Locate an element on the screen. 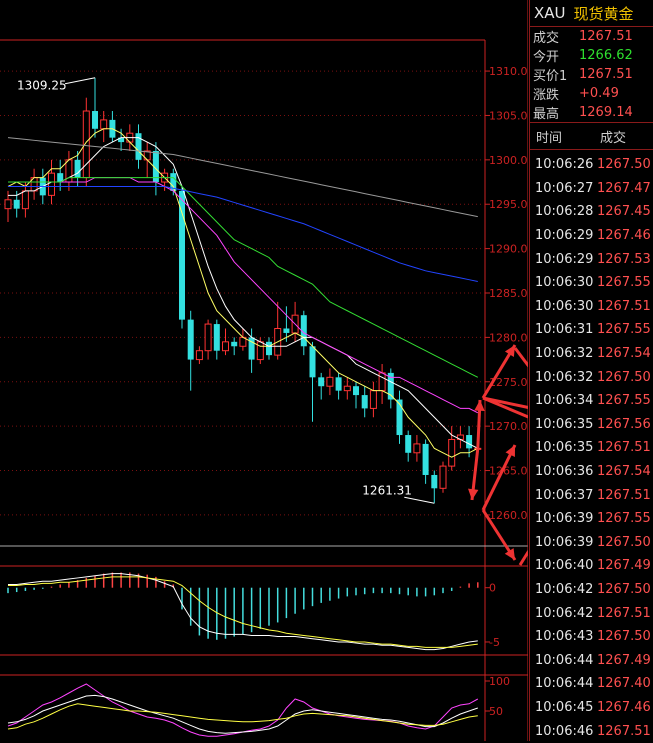 This screenshot has height=743, width=653. high-annotation-leader is located at coordinates (80, 81).